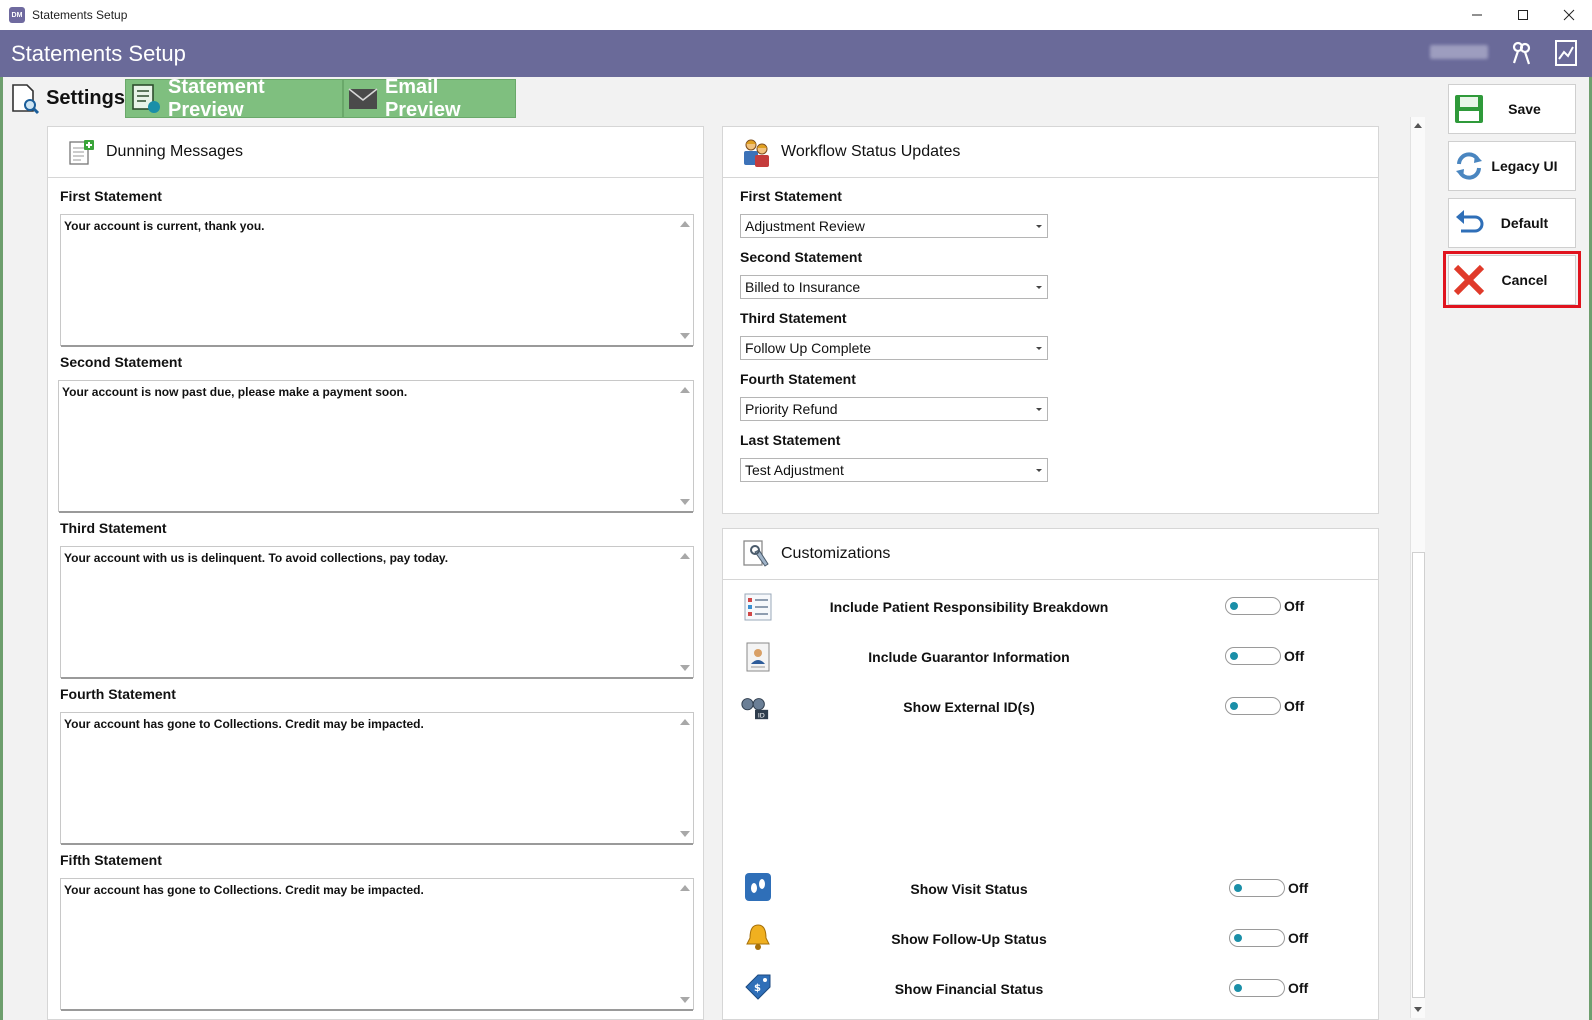 This screenshot has height=1020, width=1592. Describe the element at coordinates (111, 860) in the screenshot. I see `fifth-statement-label: Fifth Statement` at that location.